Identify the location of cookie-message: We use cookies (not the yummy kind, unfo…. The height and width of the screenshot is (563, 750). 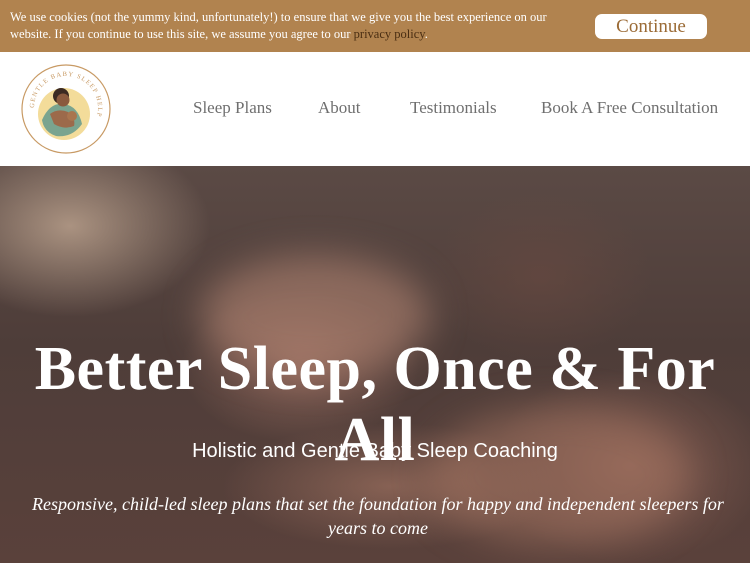
(290, 26).